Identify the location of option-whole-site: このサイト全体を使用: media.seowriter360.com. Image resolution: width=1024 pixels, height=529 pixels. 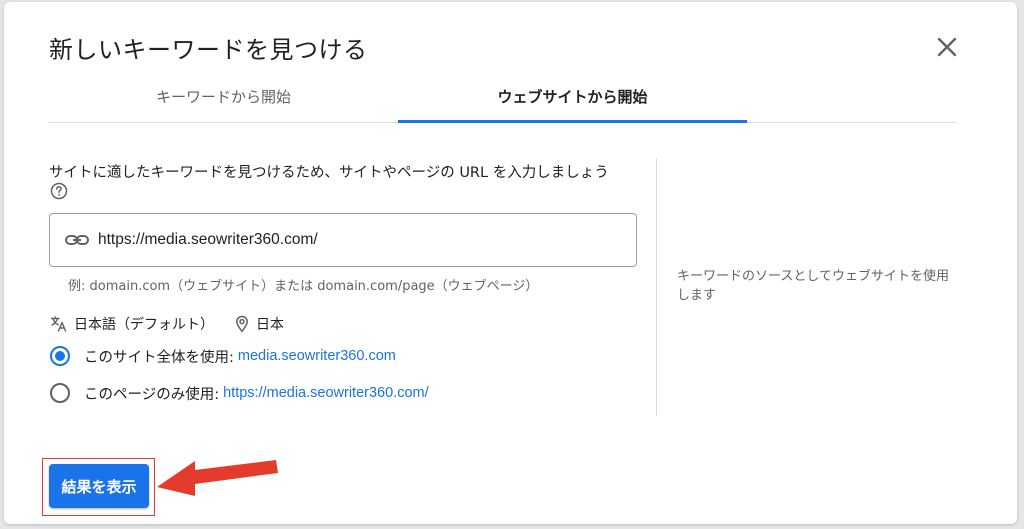
(223, 356).